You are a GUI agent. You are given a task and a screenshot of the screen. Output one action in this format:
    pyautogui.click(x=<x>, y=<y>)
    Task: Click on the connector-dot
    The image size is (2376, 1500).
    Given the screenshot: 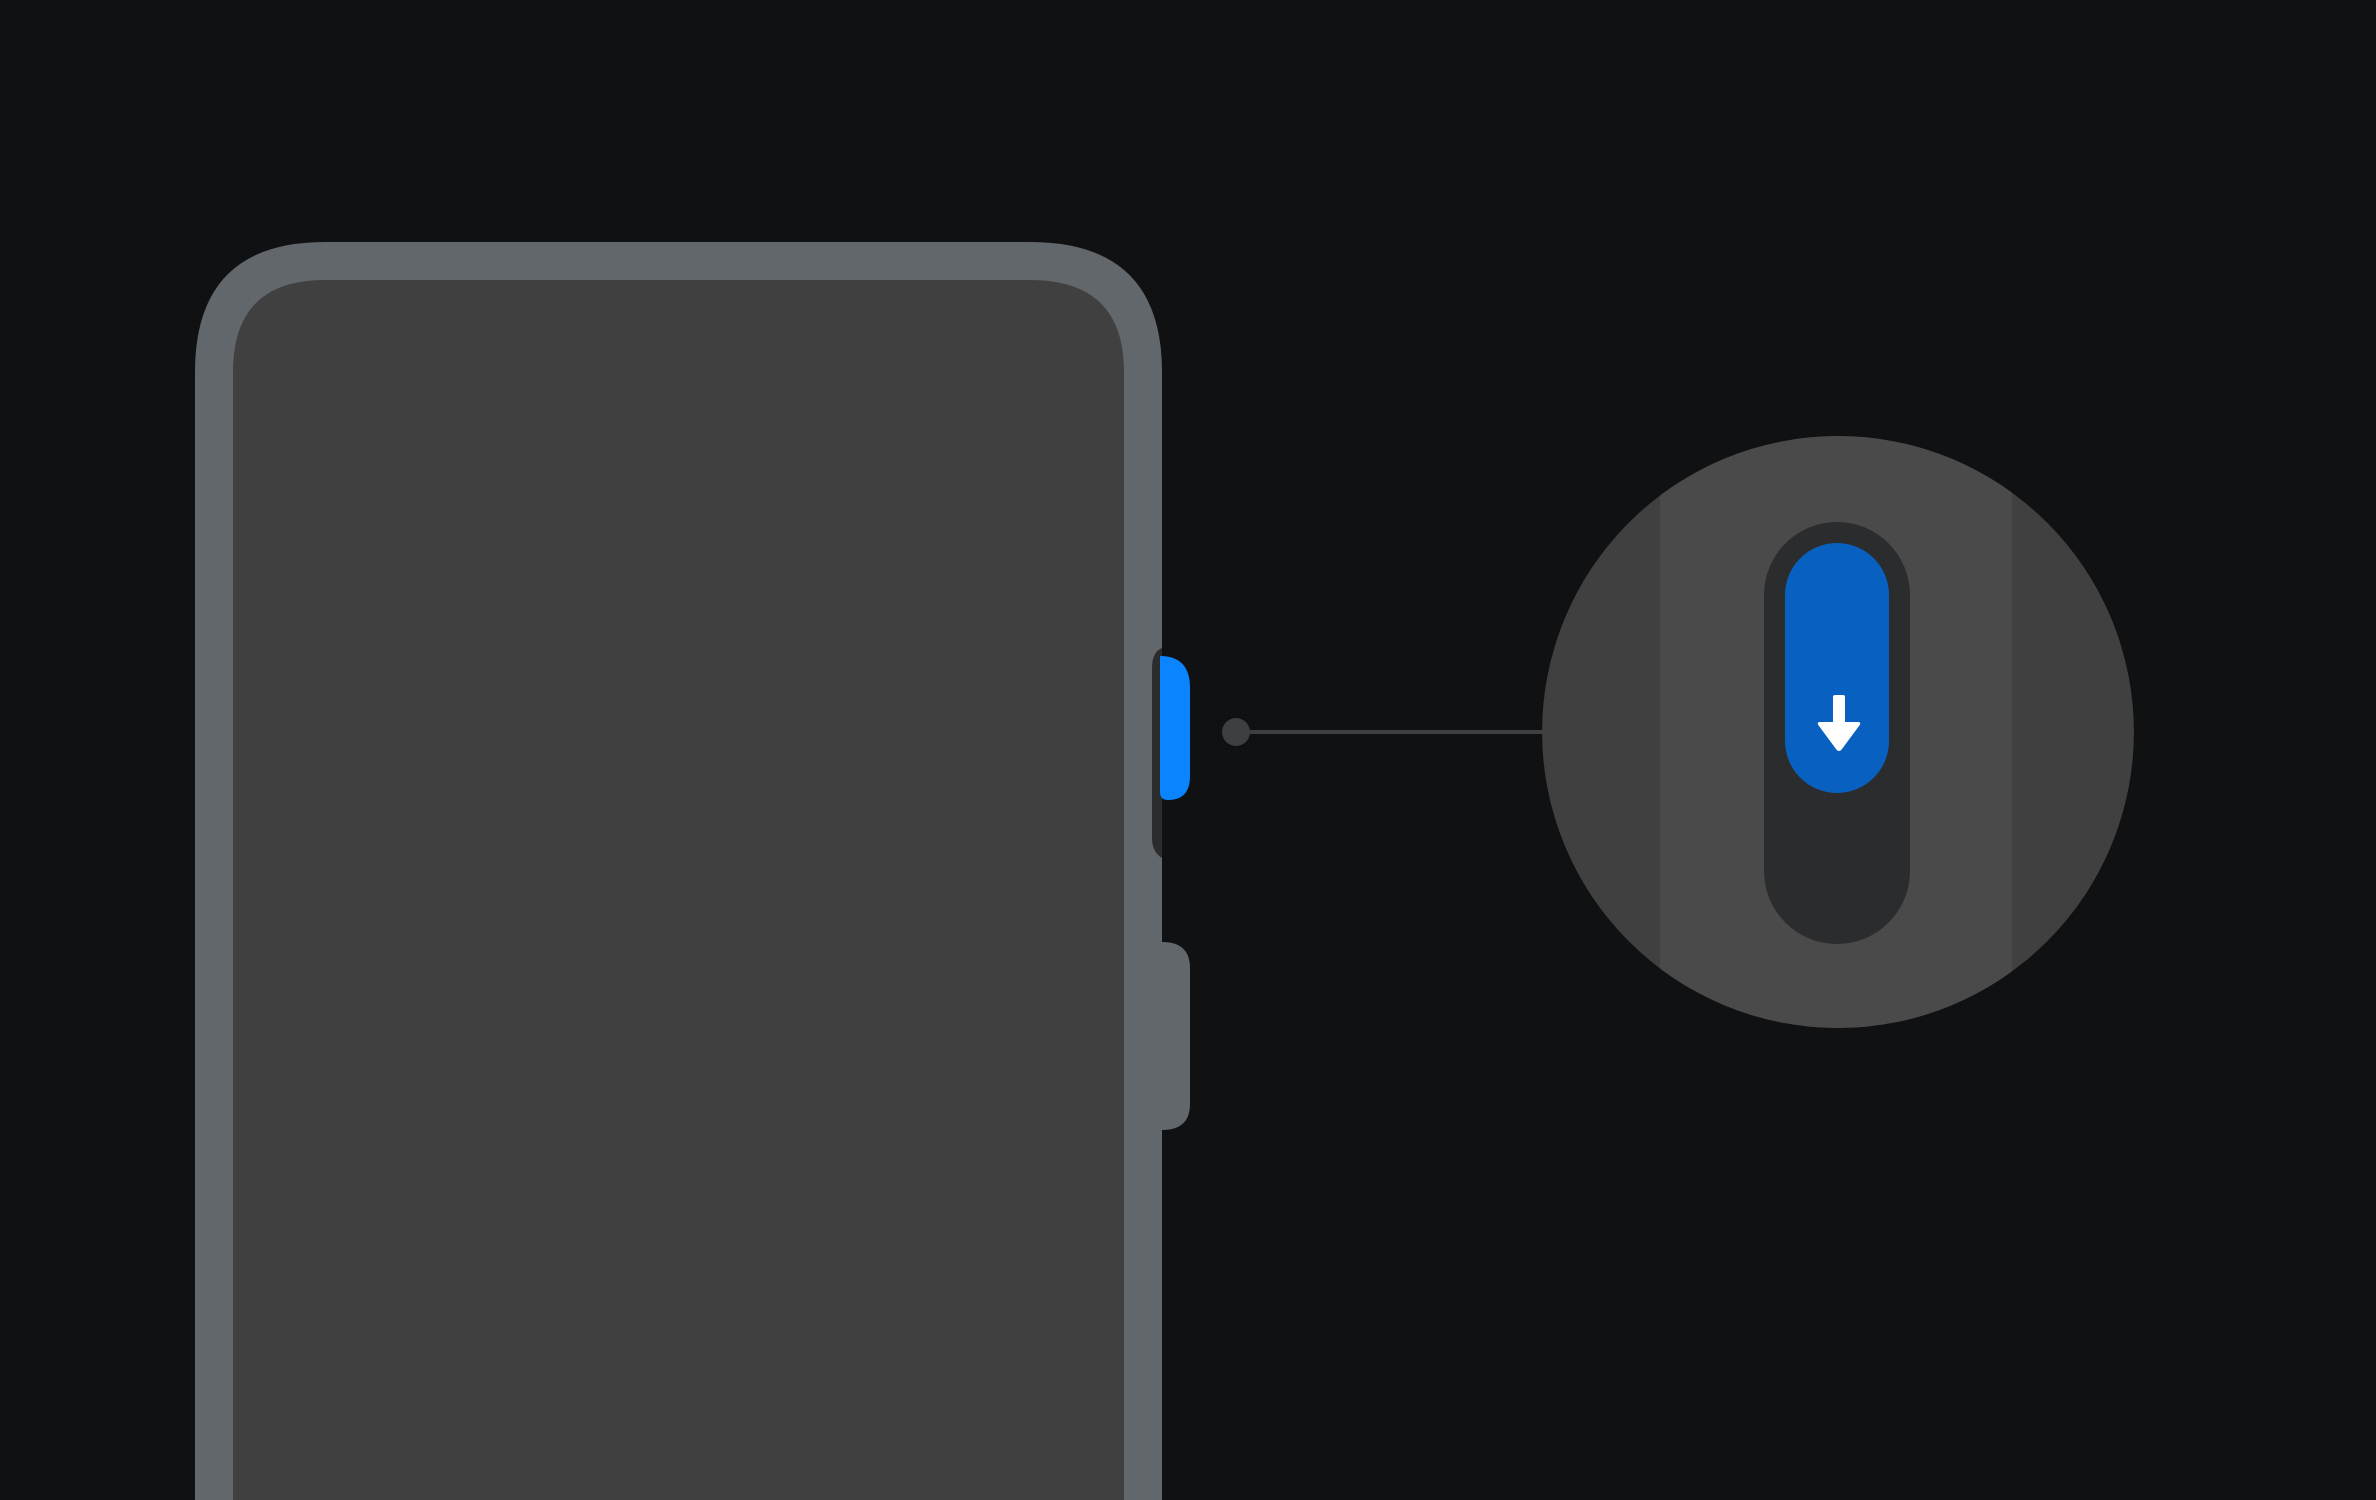 What is the action you would take?
    pyautogui.click(x=1236, y=732)
    